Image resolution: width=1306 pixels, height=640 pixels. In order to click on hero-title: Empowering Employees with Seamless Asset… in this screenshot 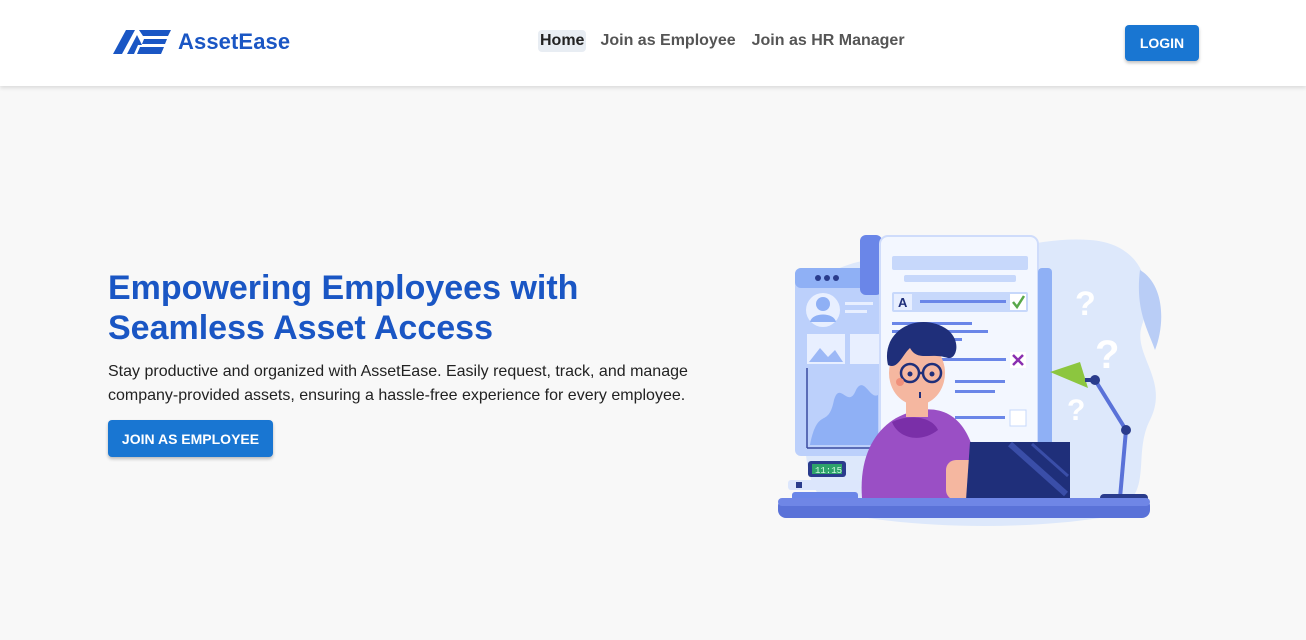, I will do `click(343, 308)`.